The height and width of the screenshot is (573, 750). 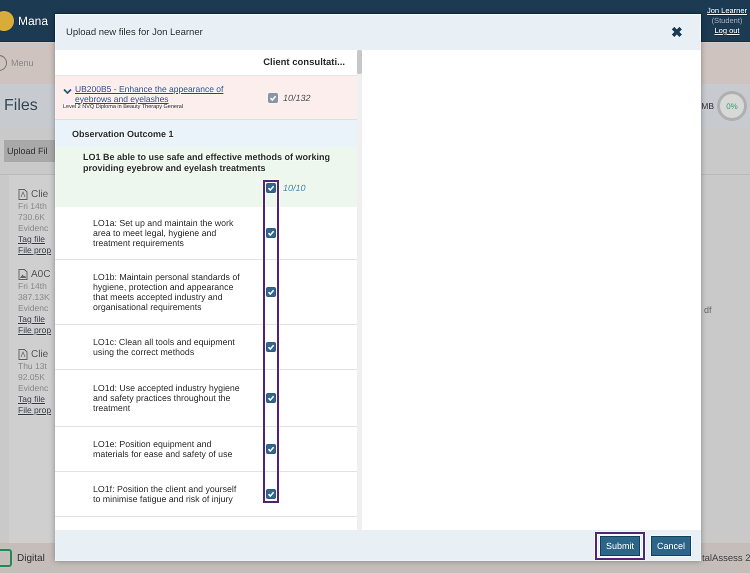 I want to click on upload-button: Upload Fil, so click(x=29, y=151).